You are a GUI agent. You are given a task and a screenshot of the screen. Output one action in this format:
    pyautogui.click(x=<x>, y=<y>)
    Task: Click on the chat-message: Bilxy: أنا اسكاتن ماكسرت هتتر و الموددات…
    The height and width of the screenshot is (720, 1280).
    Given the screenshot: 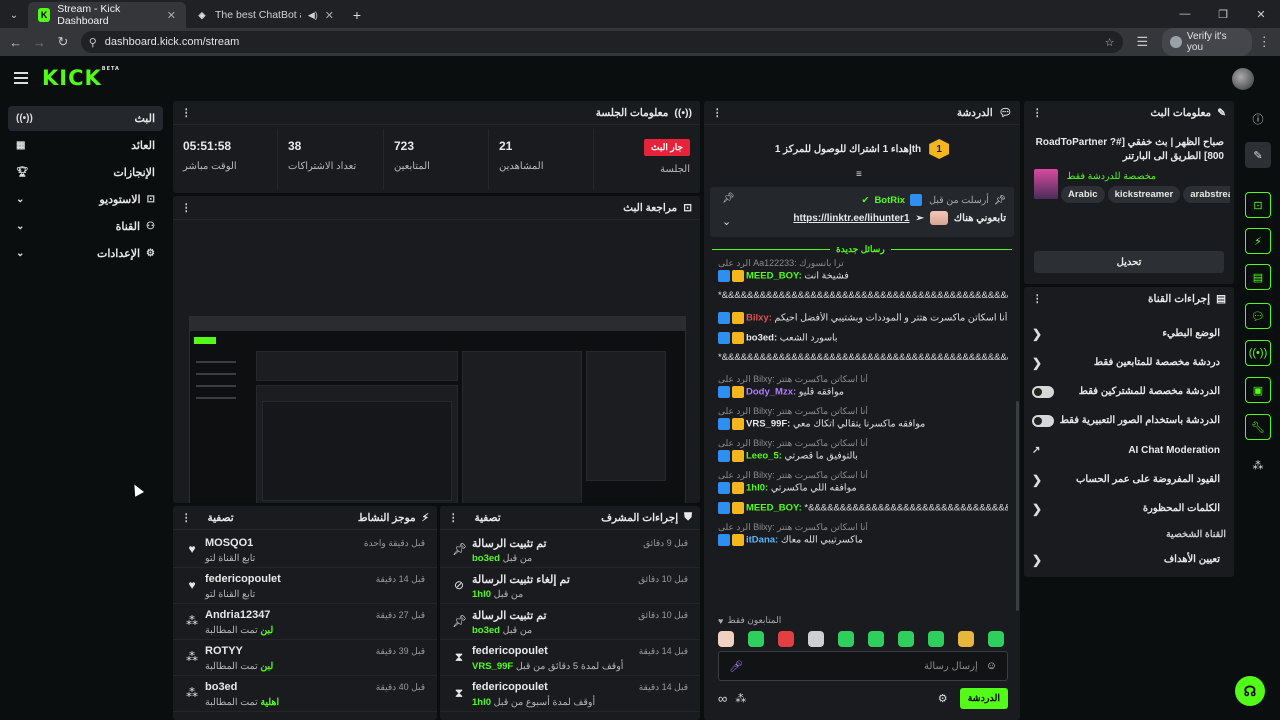 What is the action you would take?
    pyautogui.click(x=863, y=318)
    